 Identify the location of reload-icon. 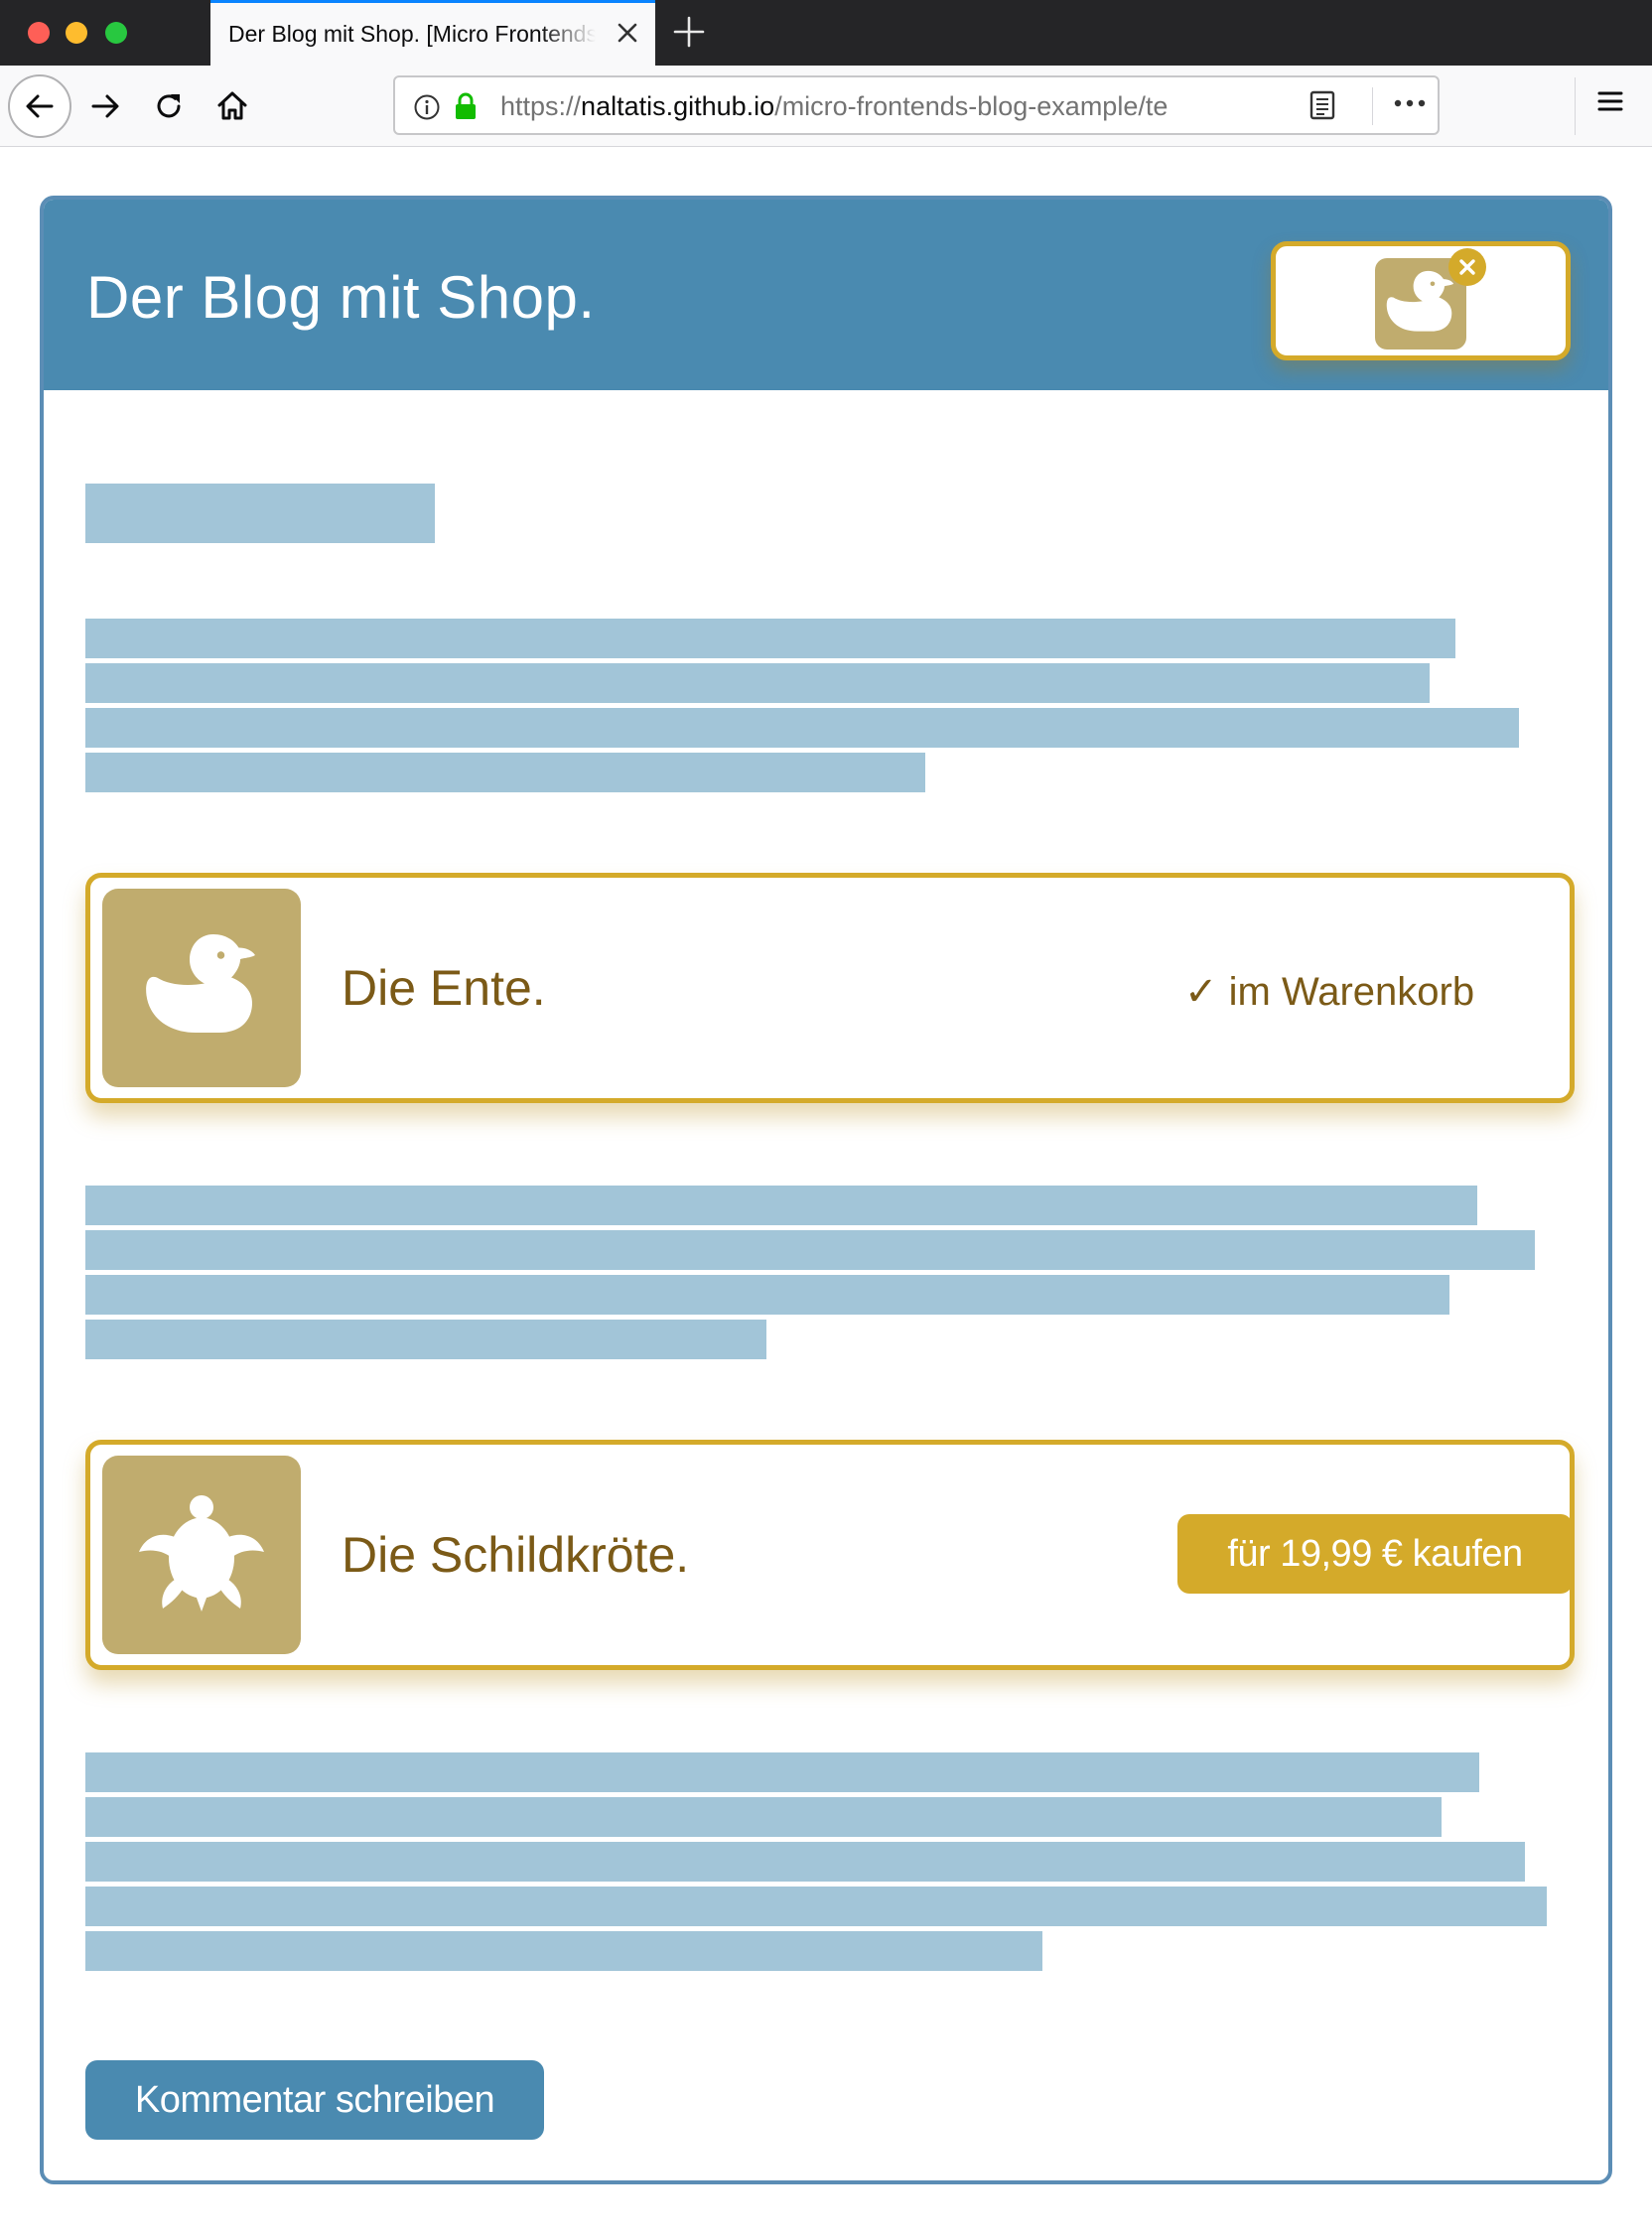
(169, 106).